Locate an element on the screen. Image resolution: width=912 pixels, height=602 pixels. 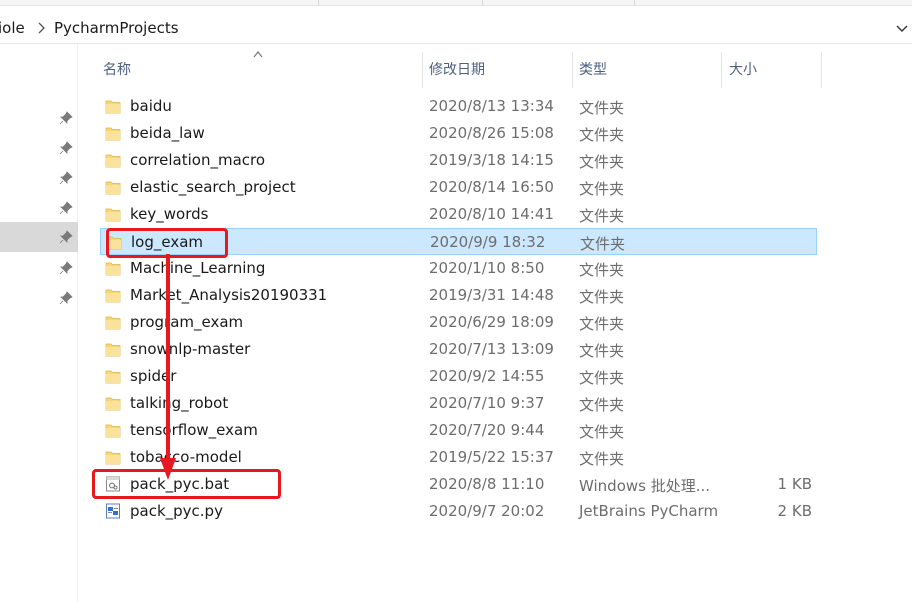
file-name: snownlp-master is located at coordinates (190, 349).